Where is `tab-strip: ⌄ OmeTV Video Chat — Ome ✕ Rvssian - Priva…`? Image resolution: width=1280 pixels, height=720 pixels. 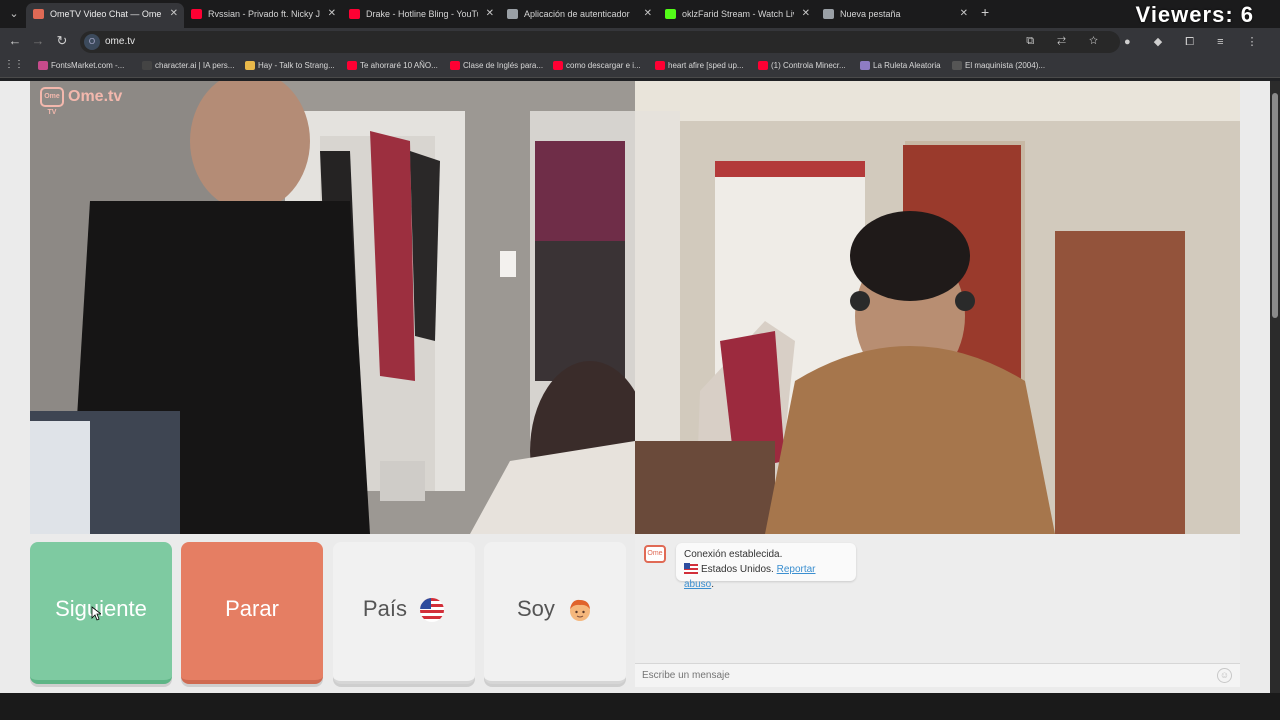
tab-strip: ⌄ OmeTV Video Chat — Ome ✕ Rvssian - Priva… is located at coordinates (640, 14).